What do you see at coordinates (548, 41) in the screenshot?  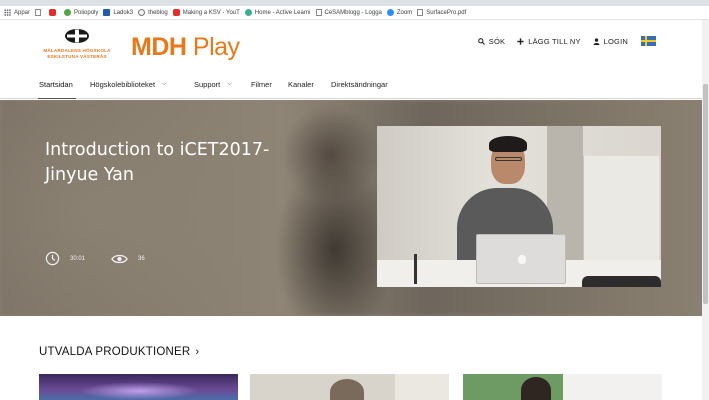 I see `add-new-button: LÄGG TILL NY` at bounding box center [548, 41].